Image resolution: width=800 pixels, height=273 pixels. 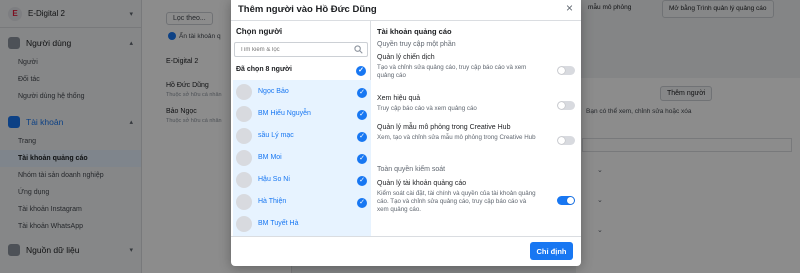 I want to click on permission-label: Quản lý chiến dịch, so click(x=406, y=57).